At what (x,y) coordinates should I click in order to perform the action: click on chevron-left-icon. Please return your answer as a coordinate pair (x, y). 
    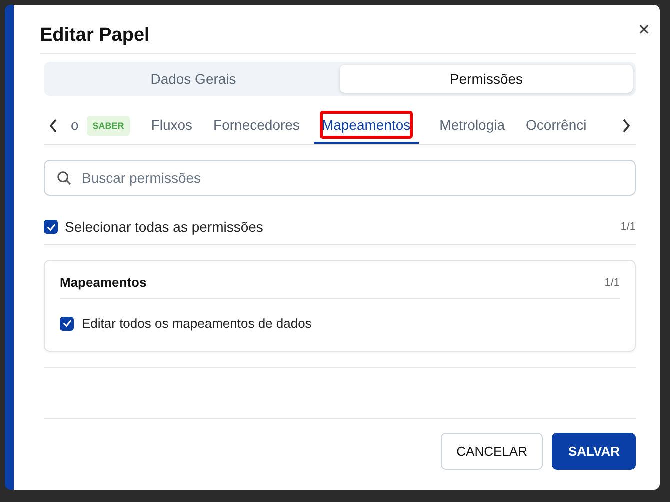
    Looking at the image, I should click on (54, 126).